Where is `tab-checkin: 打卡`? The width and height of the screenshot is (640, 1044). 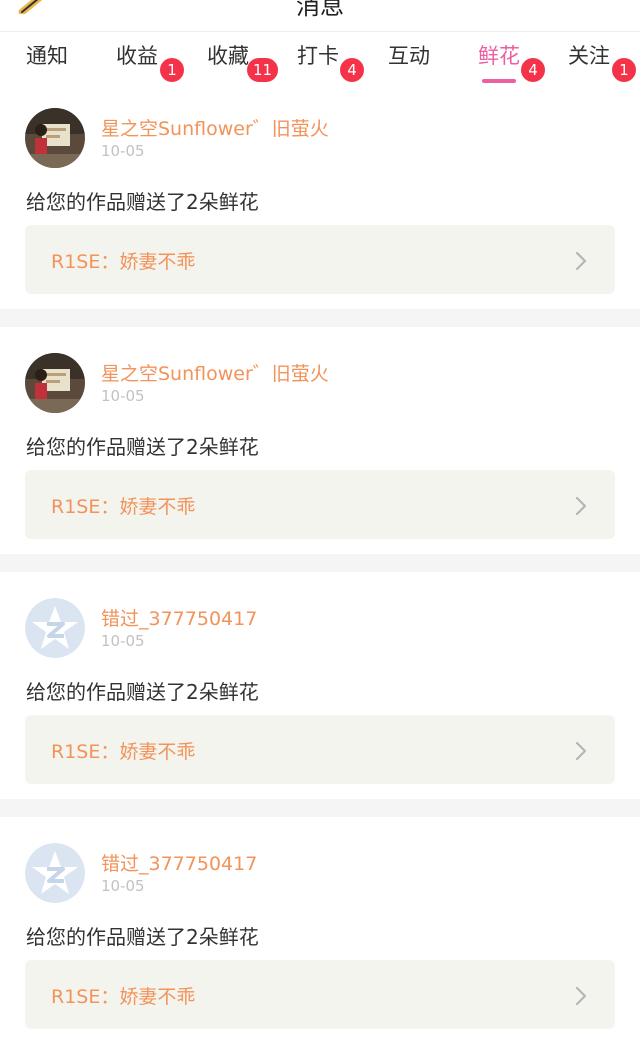
tab-checkin: 打卡 is located at coordinates (318, 55).